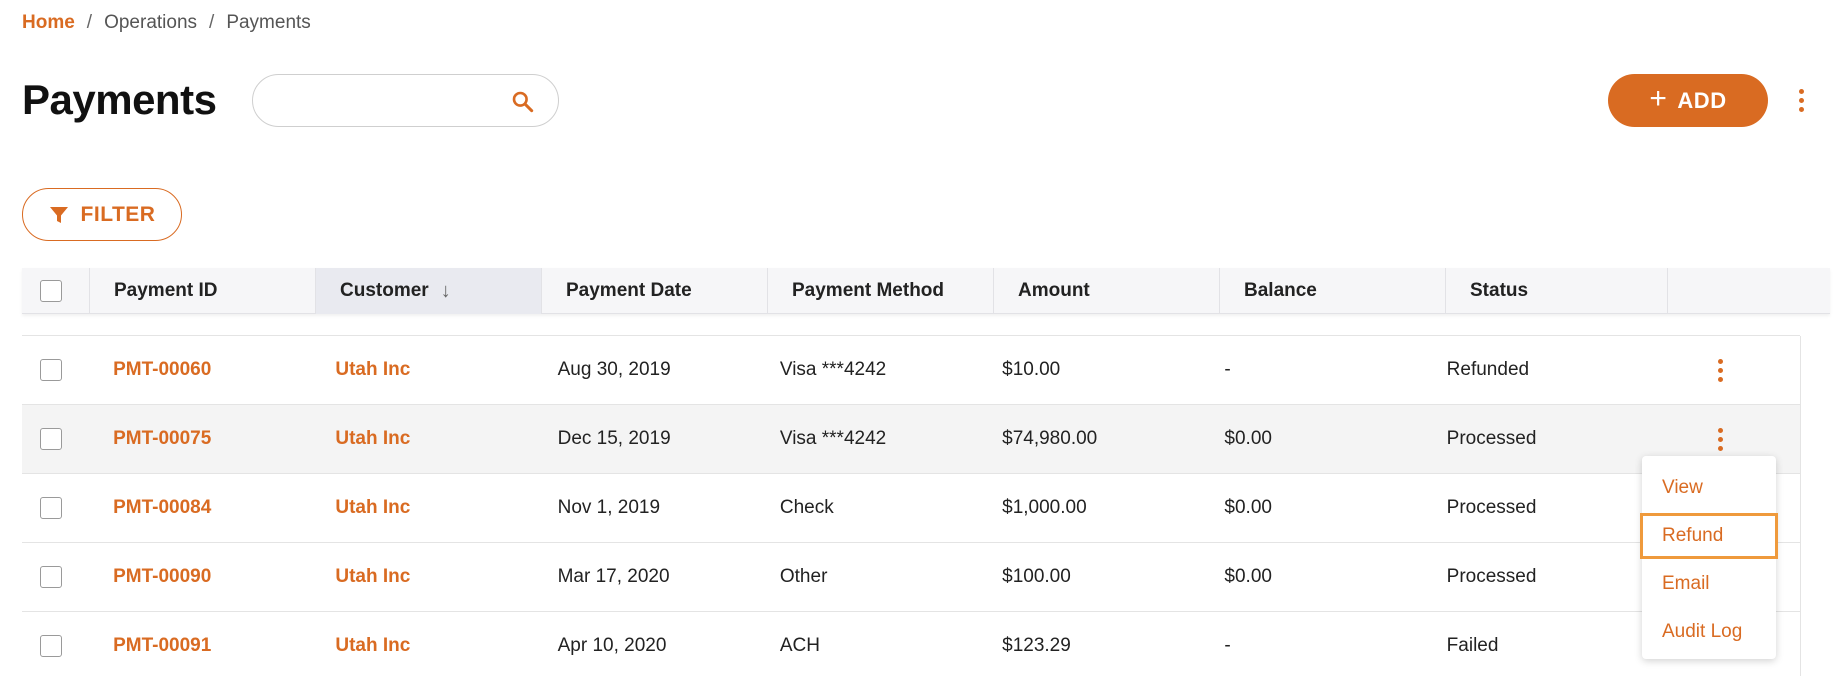  I want to click on payment-id-link: PMT-00090, so click(200, 577).